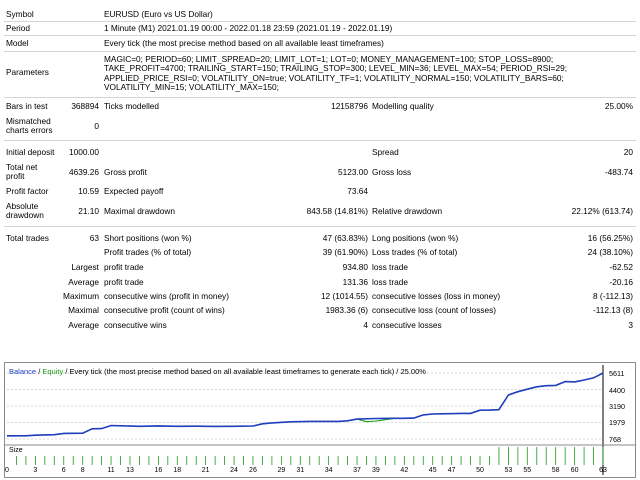  Describe the element at coordinates (27, 72) in the screenshot. I see `parameters-label: Parameters` at that location.